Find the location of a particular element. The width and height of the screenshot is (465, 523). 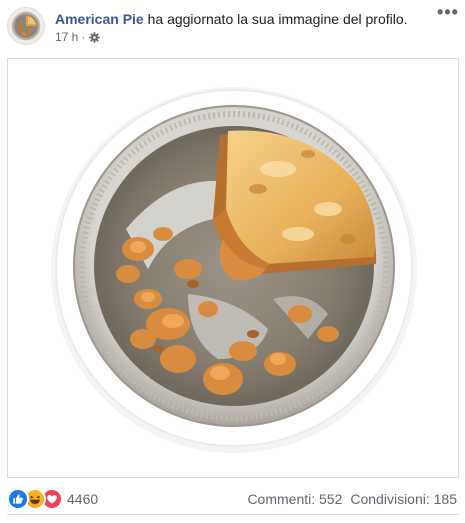

comments-count-link: Commenti: 552 is located at coordinates (294, 499).